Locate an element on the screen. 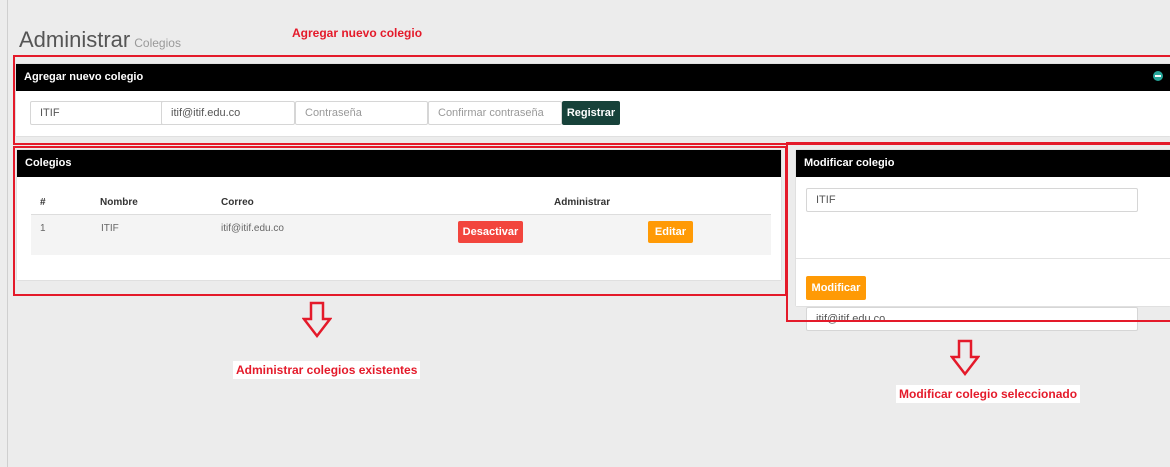 The width and height of the screenshot is (1170, 467). annotation-add: Agregar nuevo colegio is located at coordinates (357, 33).